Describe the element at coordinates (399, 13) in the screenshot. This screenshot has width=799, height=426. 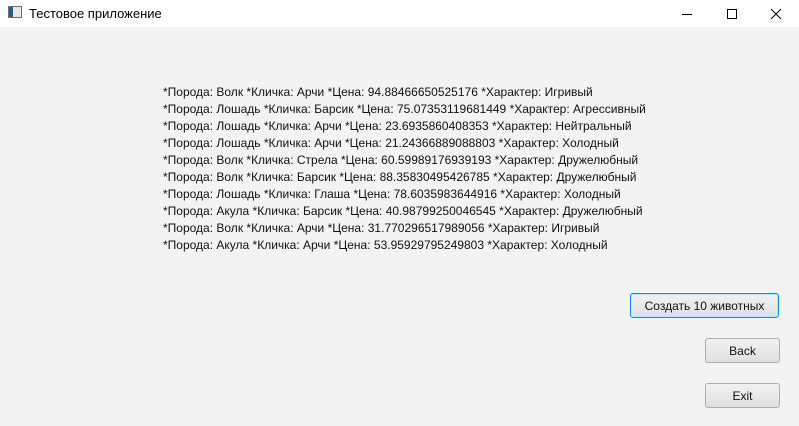
I see `title-bar: Тестовое приложение` at that location.